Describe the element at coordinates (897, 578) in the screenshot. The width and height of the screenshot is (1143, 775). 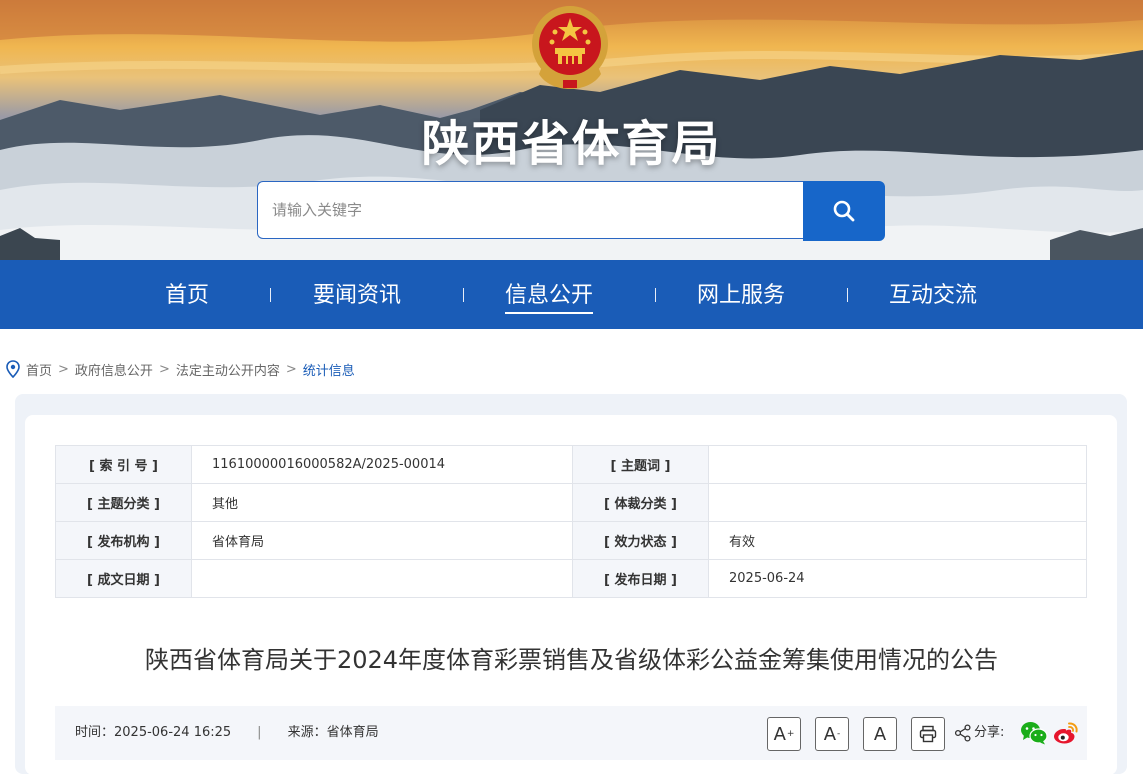
I see `meta-value: 2025-06-24` at that location.